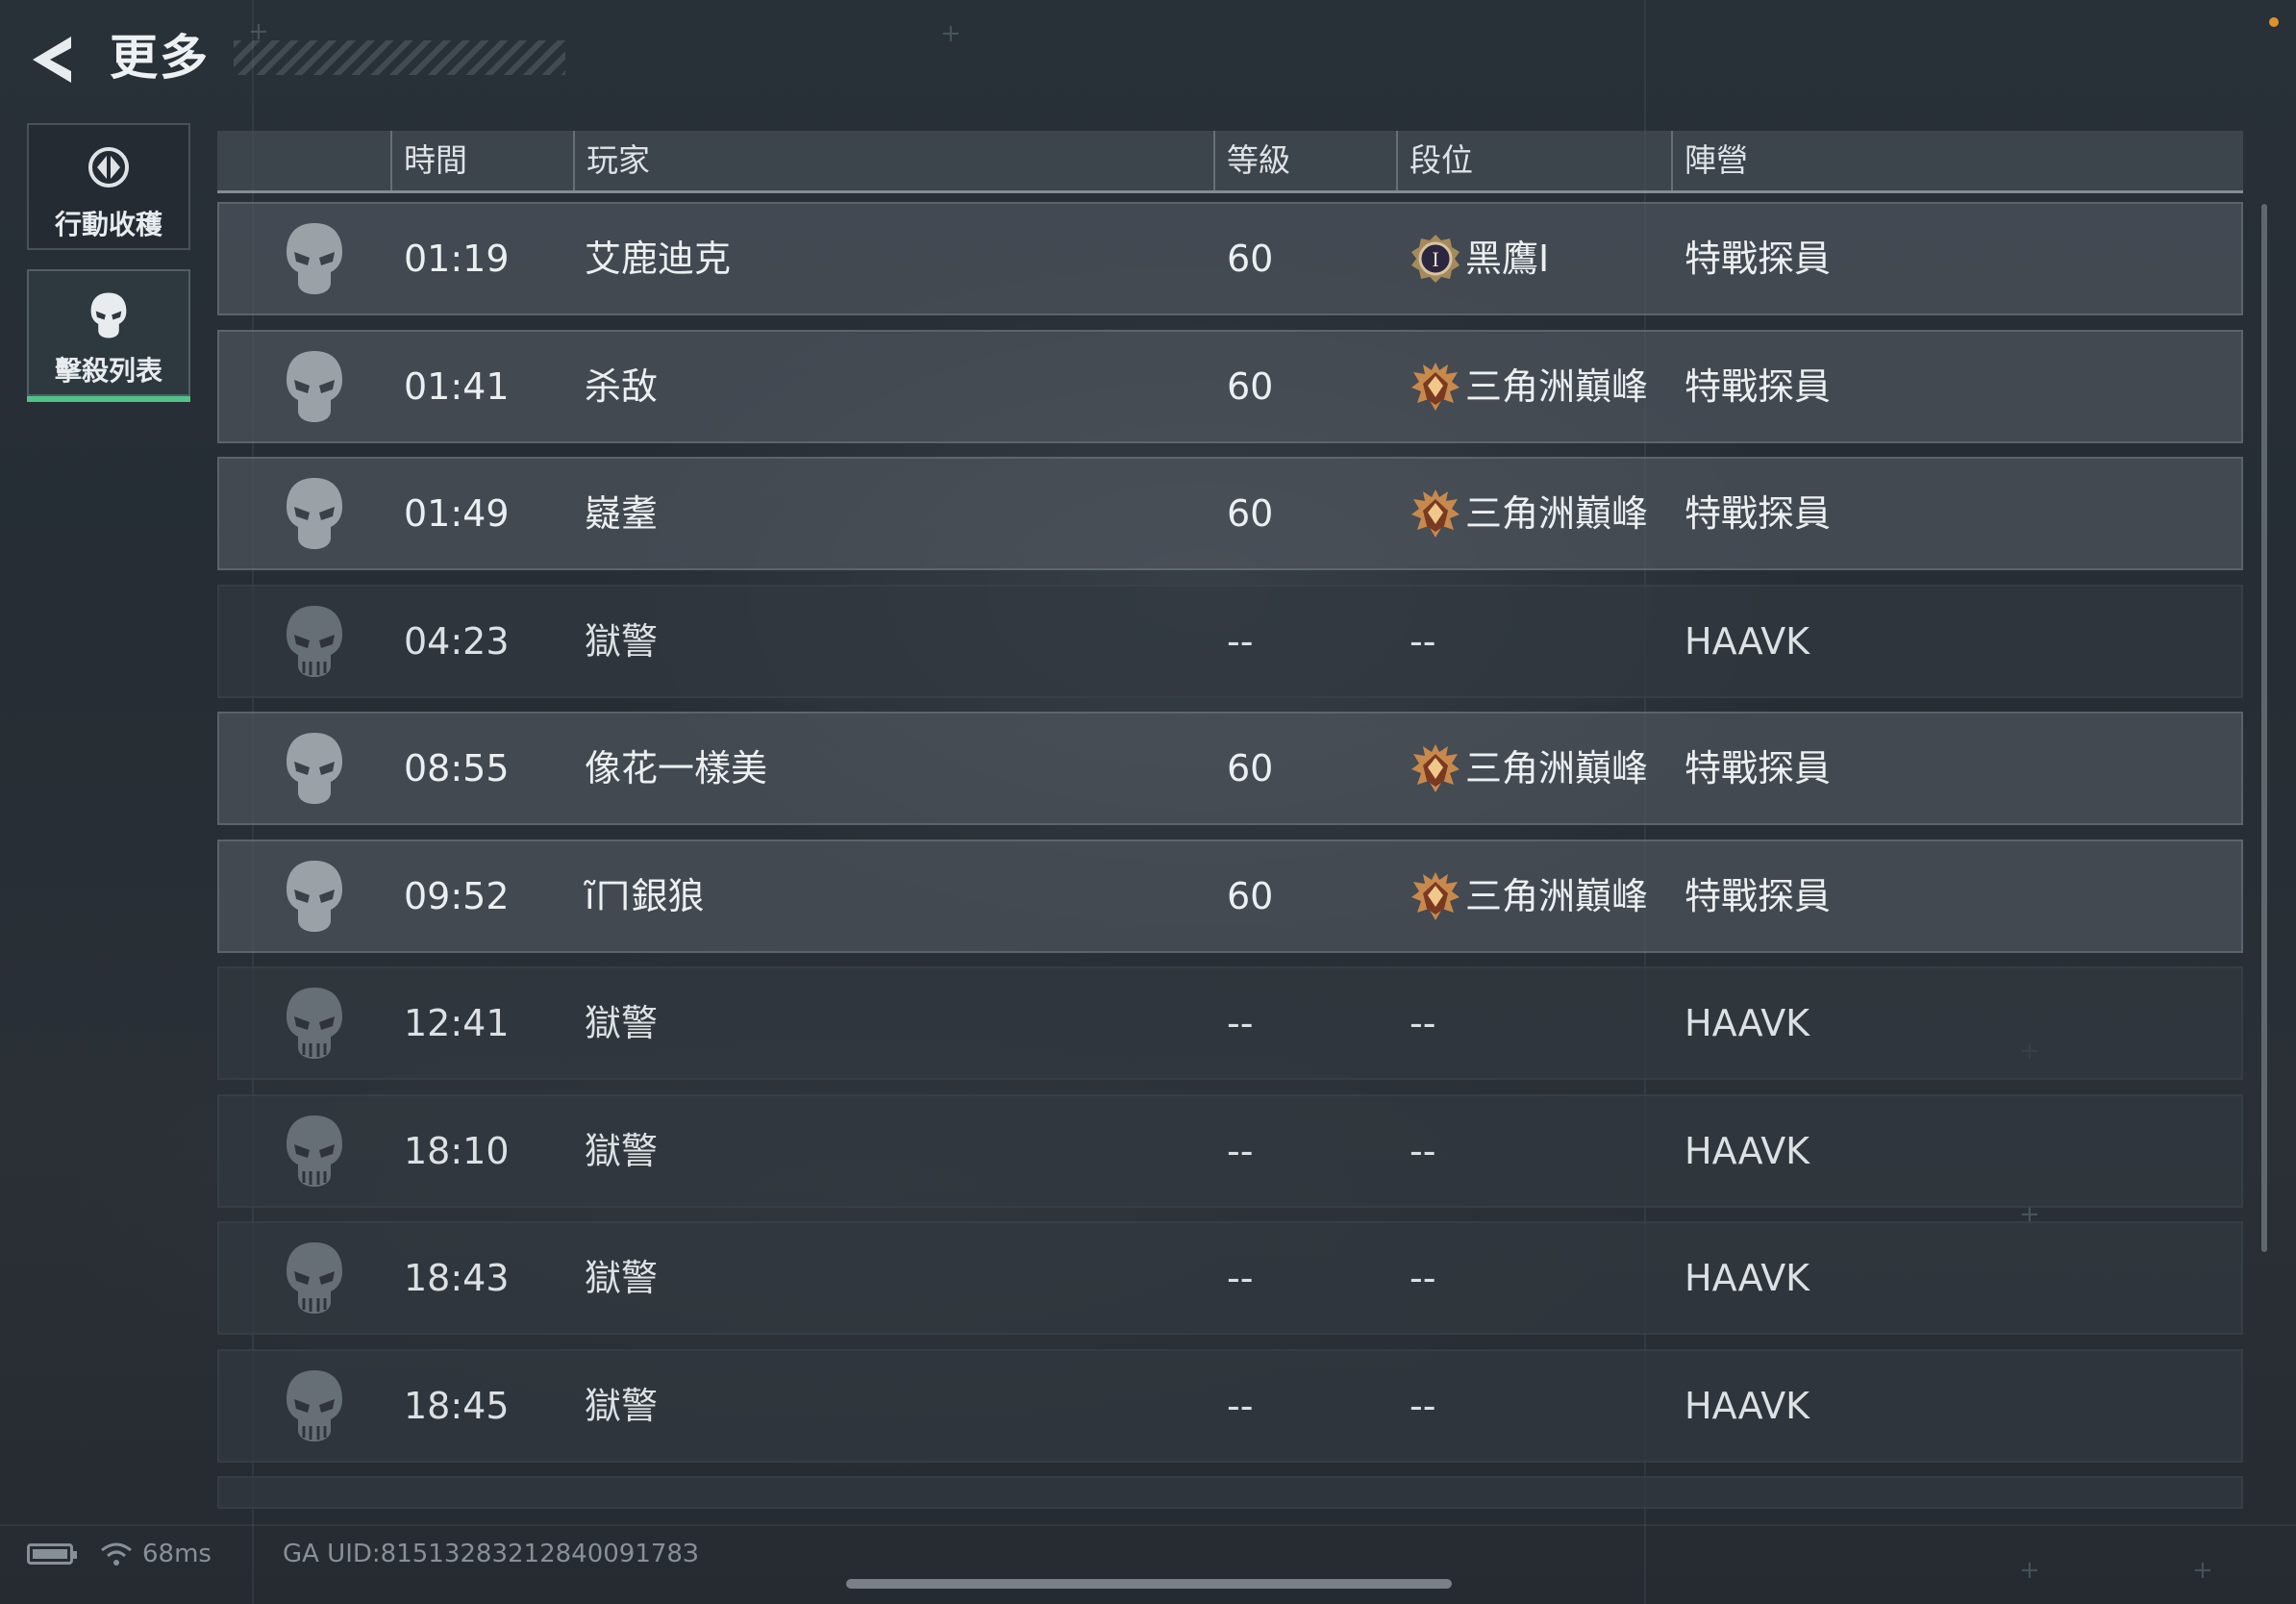 The image size is (2296, 1604). What do you see at coordinates (52, 1554) in the screenshot?
I see `battery-icon` at bounding box center [52, 1554].